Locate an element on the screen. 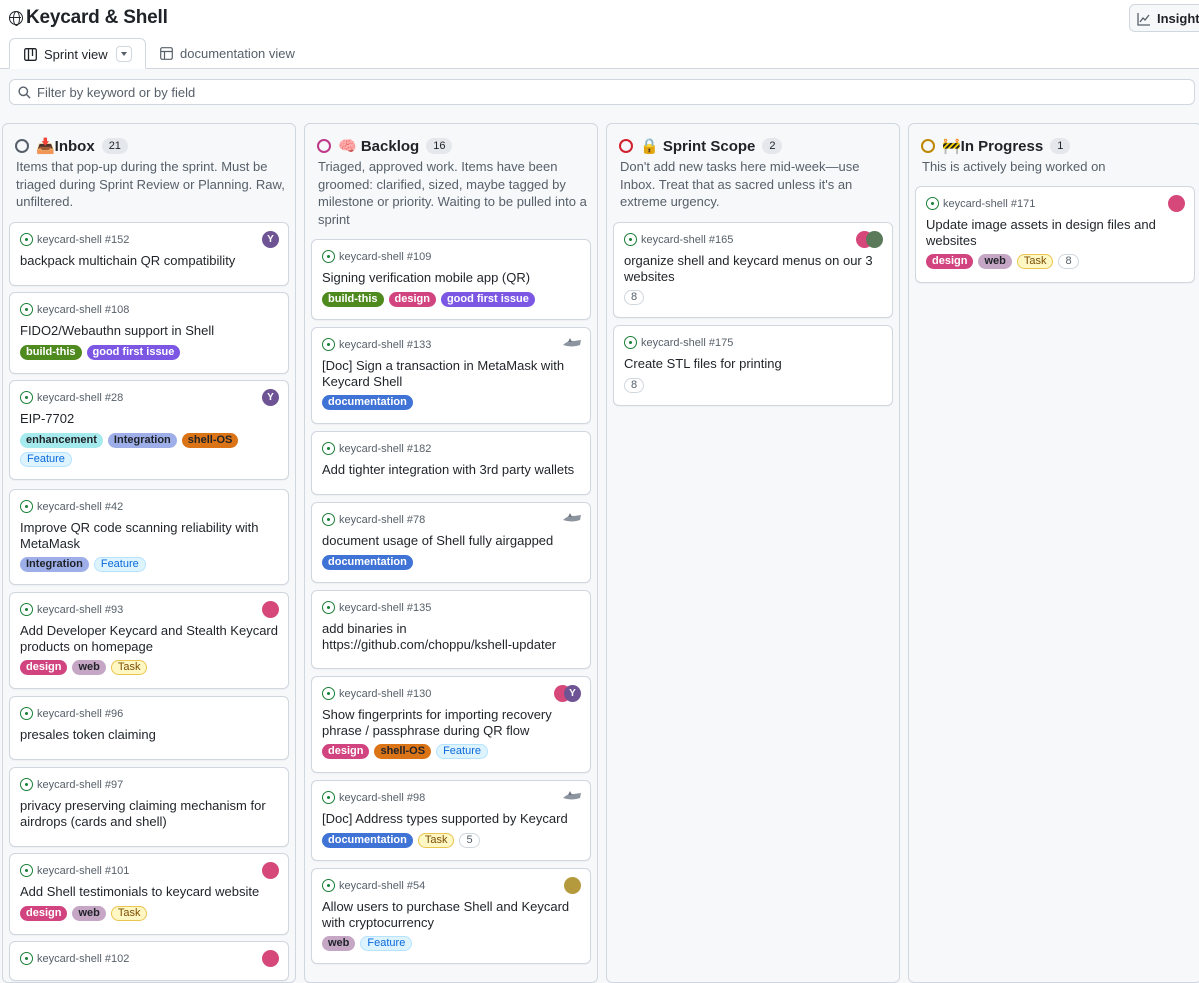 Image resolution: width=1199 pixels, height=983 pixels. issue-reference: keycard-shell #130 is located at coordinates (376, 693).